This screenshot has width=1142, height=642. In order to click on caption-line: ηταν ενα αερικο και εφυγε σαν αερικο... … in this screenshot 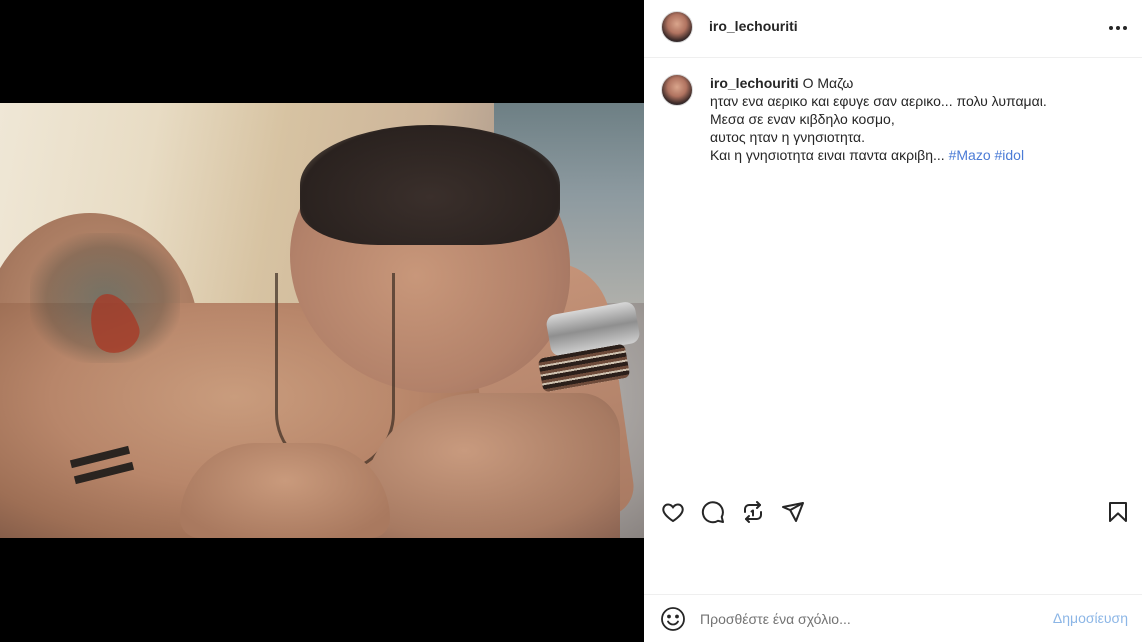, I will do `click(878, 101)`.